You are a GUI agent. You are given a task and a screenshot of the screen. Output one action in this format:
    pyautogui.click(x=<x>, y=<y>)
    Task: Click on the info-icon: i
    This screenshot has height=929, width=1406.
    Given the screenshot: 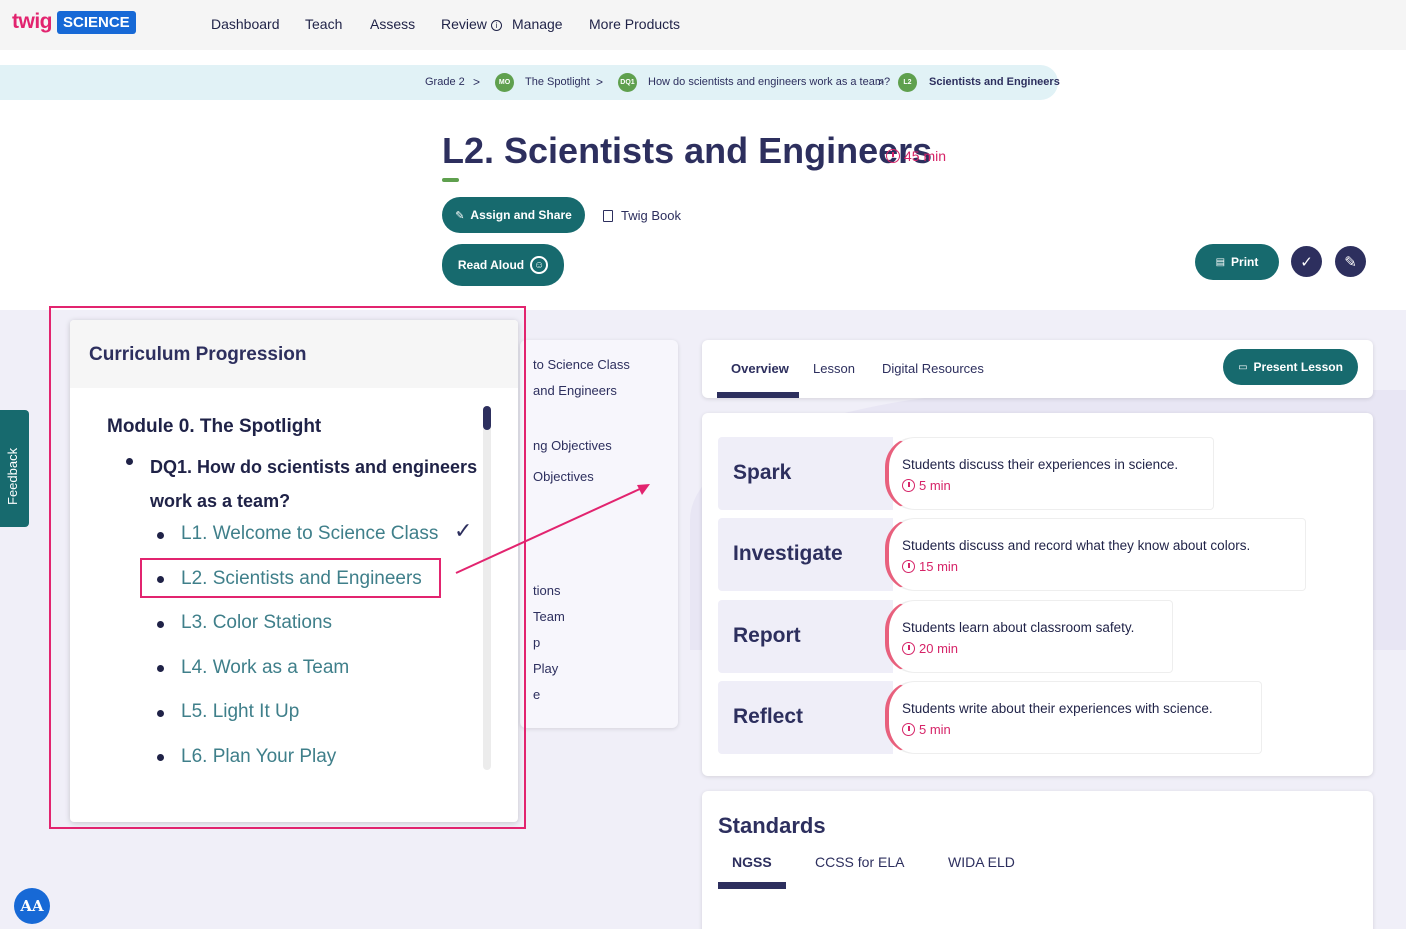 What is the action you would take?
    pyautogui.click(x=496, y=25)
    